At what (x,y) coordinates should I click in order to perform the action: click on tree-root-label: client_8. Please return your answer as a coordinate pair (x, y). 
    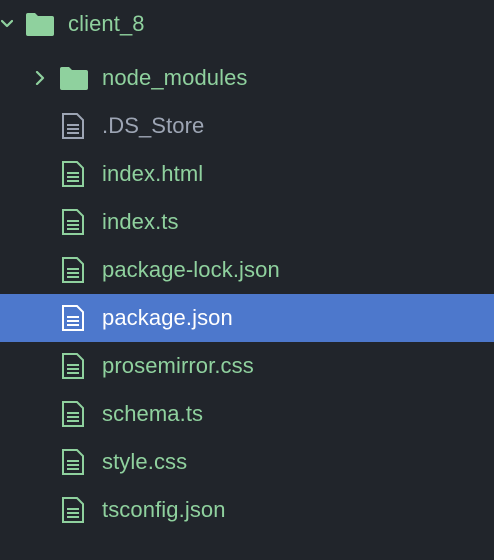
    Looking at the image, I should click on (106, 23).